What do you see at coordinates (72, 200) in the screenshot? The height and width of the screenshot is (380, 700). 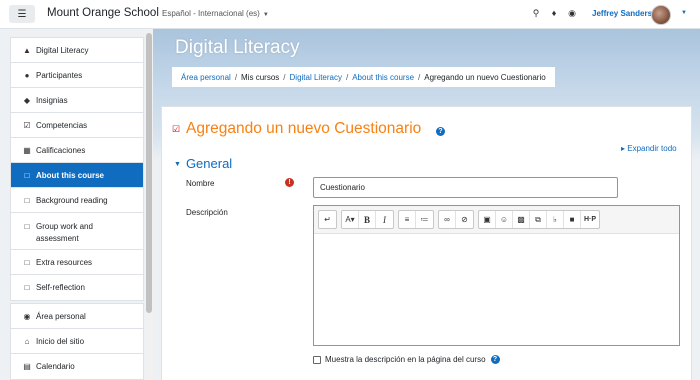 I see `sidebar-item-label: Background reading` at bounding box center [72, 200].